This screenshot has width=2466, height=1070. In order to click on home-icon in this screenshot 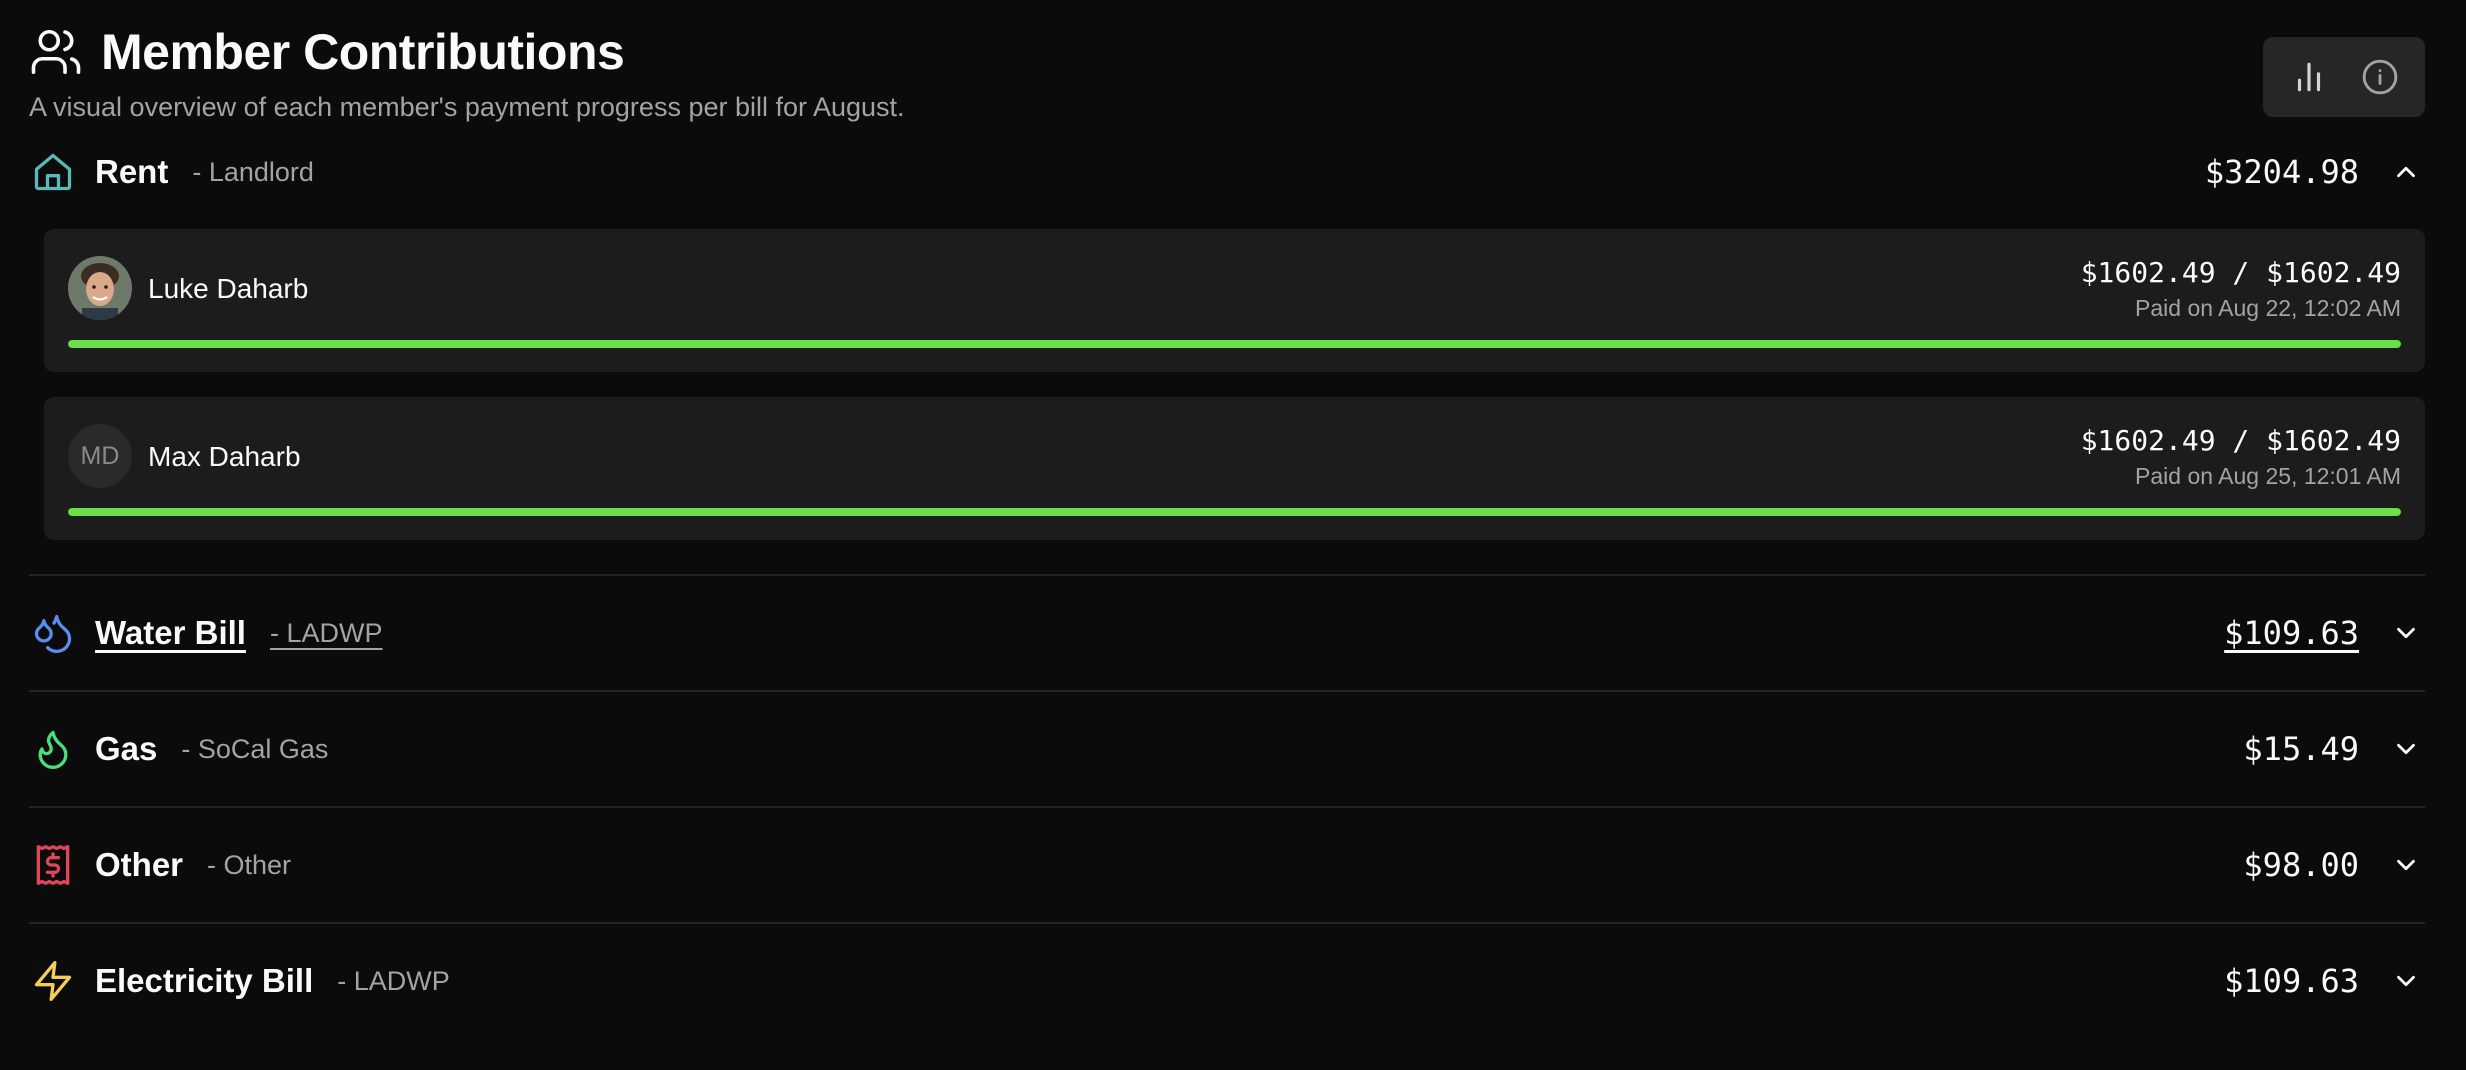, I will do `click(53, 172)`.